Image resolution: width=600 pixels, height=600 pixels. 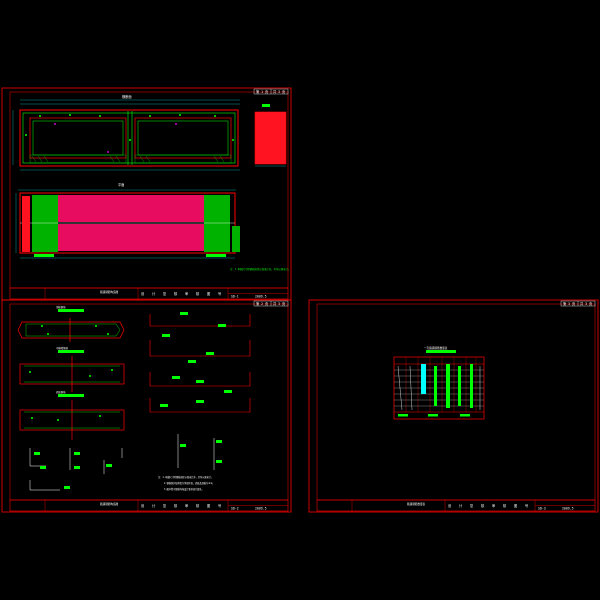 What do you see at coordinates (235, 509) in the screenshot?
I see `sheet-2-drawing-no: SD-2` at bounding box center [235, 509].